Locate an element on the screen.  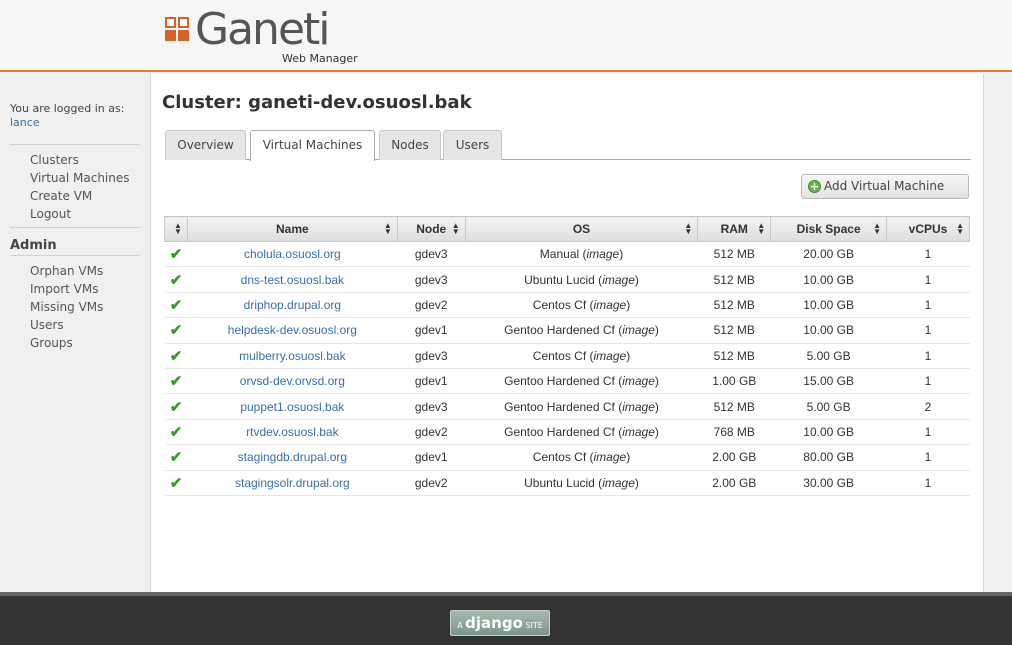
ram-cell: 2.00 GB is located at coordinates (734, 483).